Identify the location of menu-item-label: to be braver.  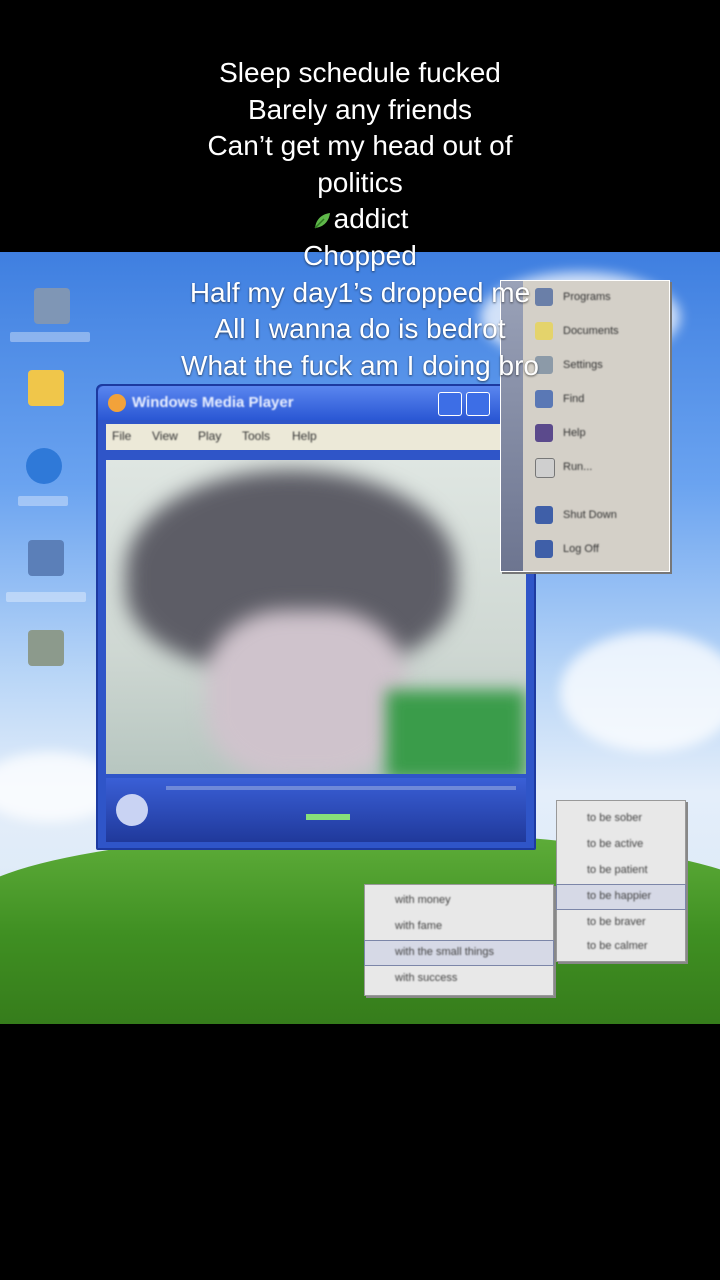
(616, 922).